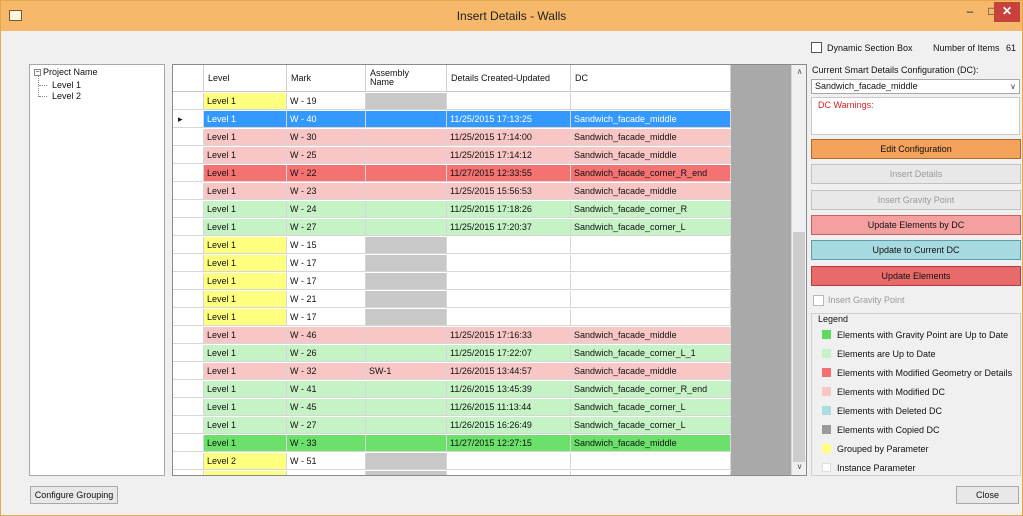 The width and height of the screenshot is (1023, 516). What do you see at coordinates (509, 443) in the screenshot?
I see `cell-details-created: 11/27/2015 12:27:15` at bounding box center [509, 443].